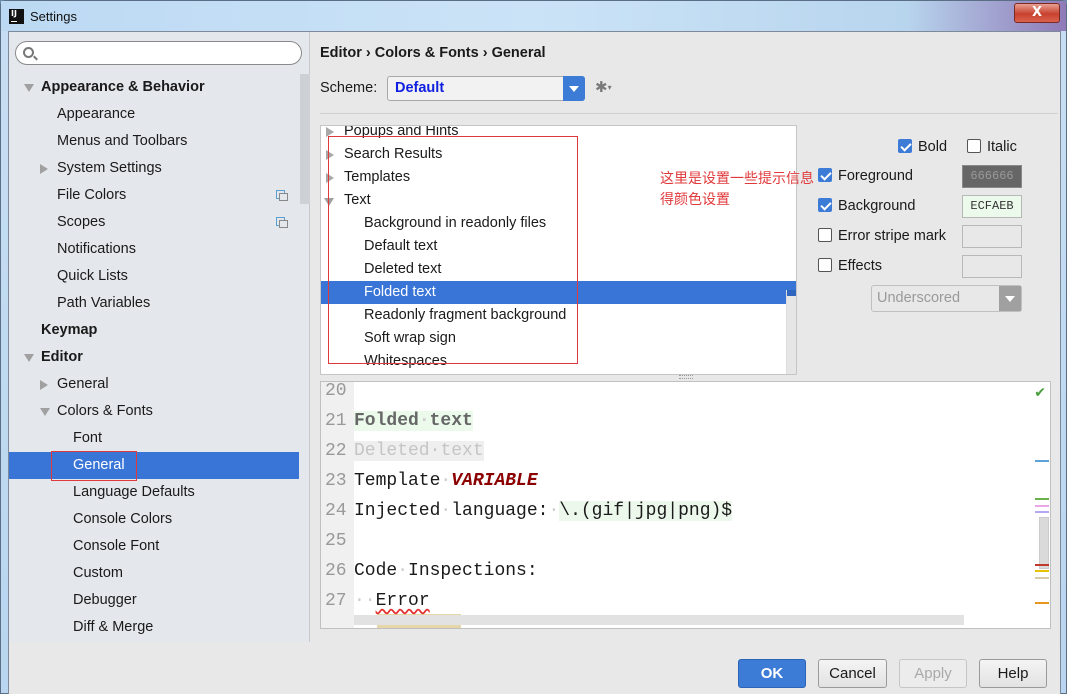 The image size is (1067, 694). Describe the element at coordinates (336, 601) in the screenshot. I see `line-number: 27` at that location.